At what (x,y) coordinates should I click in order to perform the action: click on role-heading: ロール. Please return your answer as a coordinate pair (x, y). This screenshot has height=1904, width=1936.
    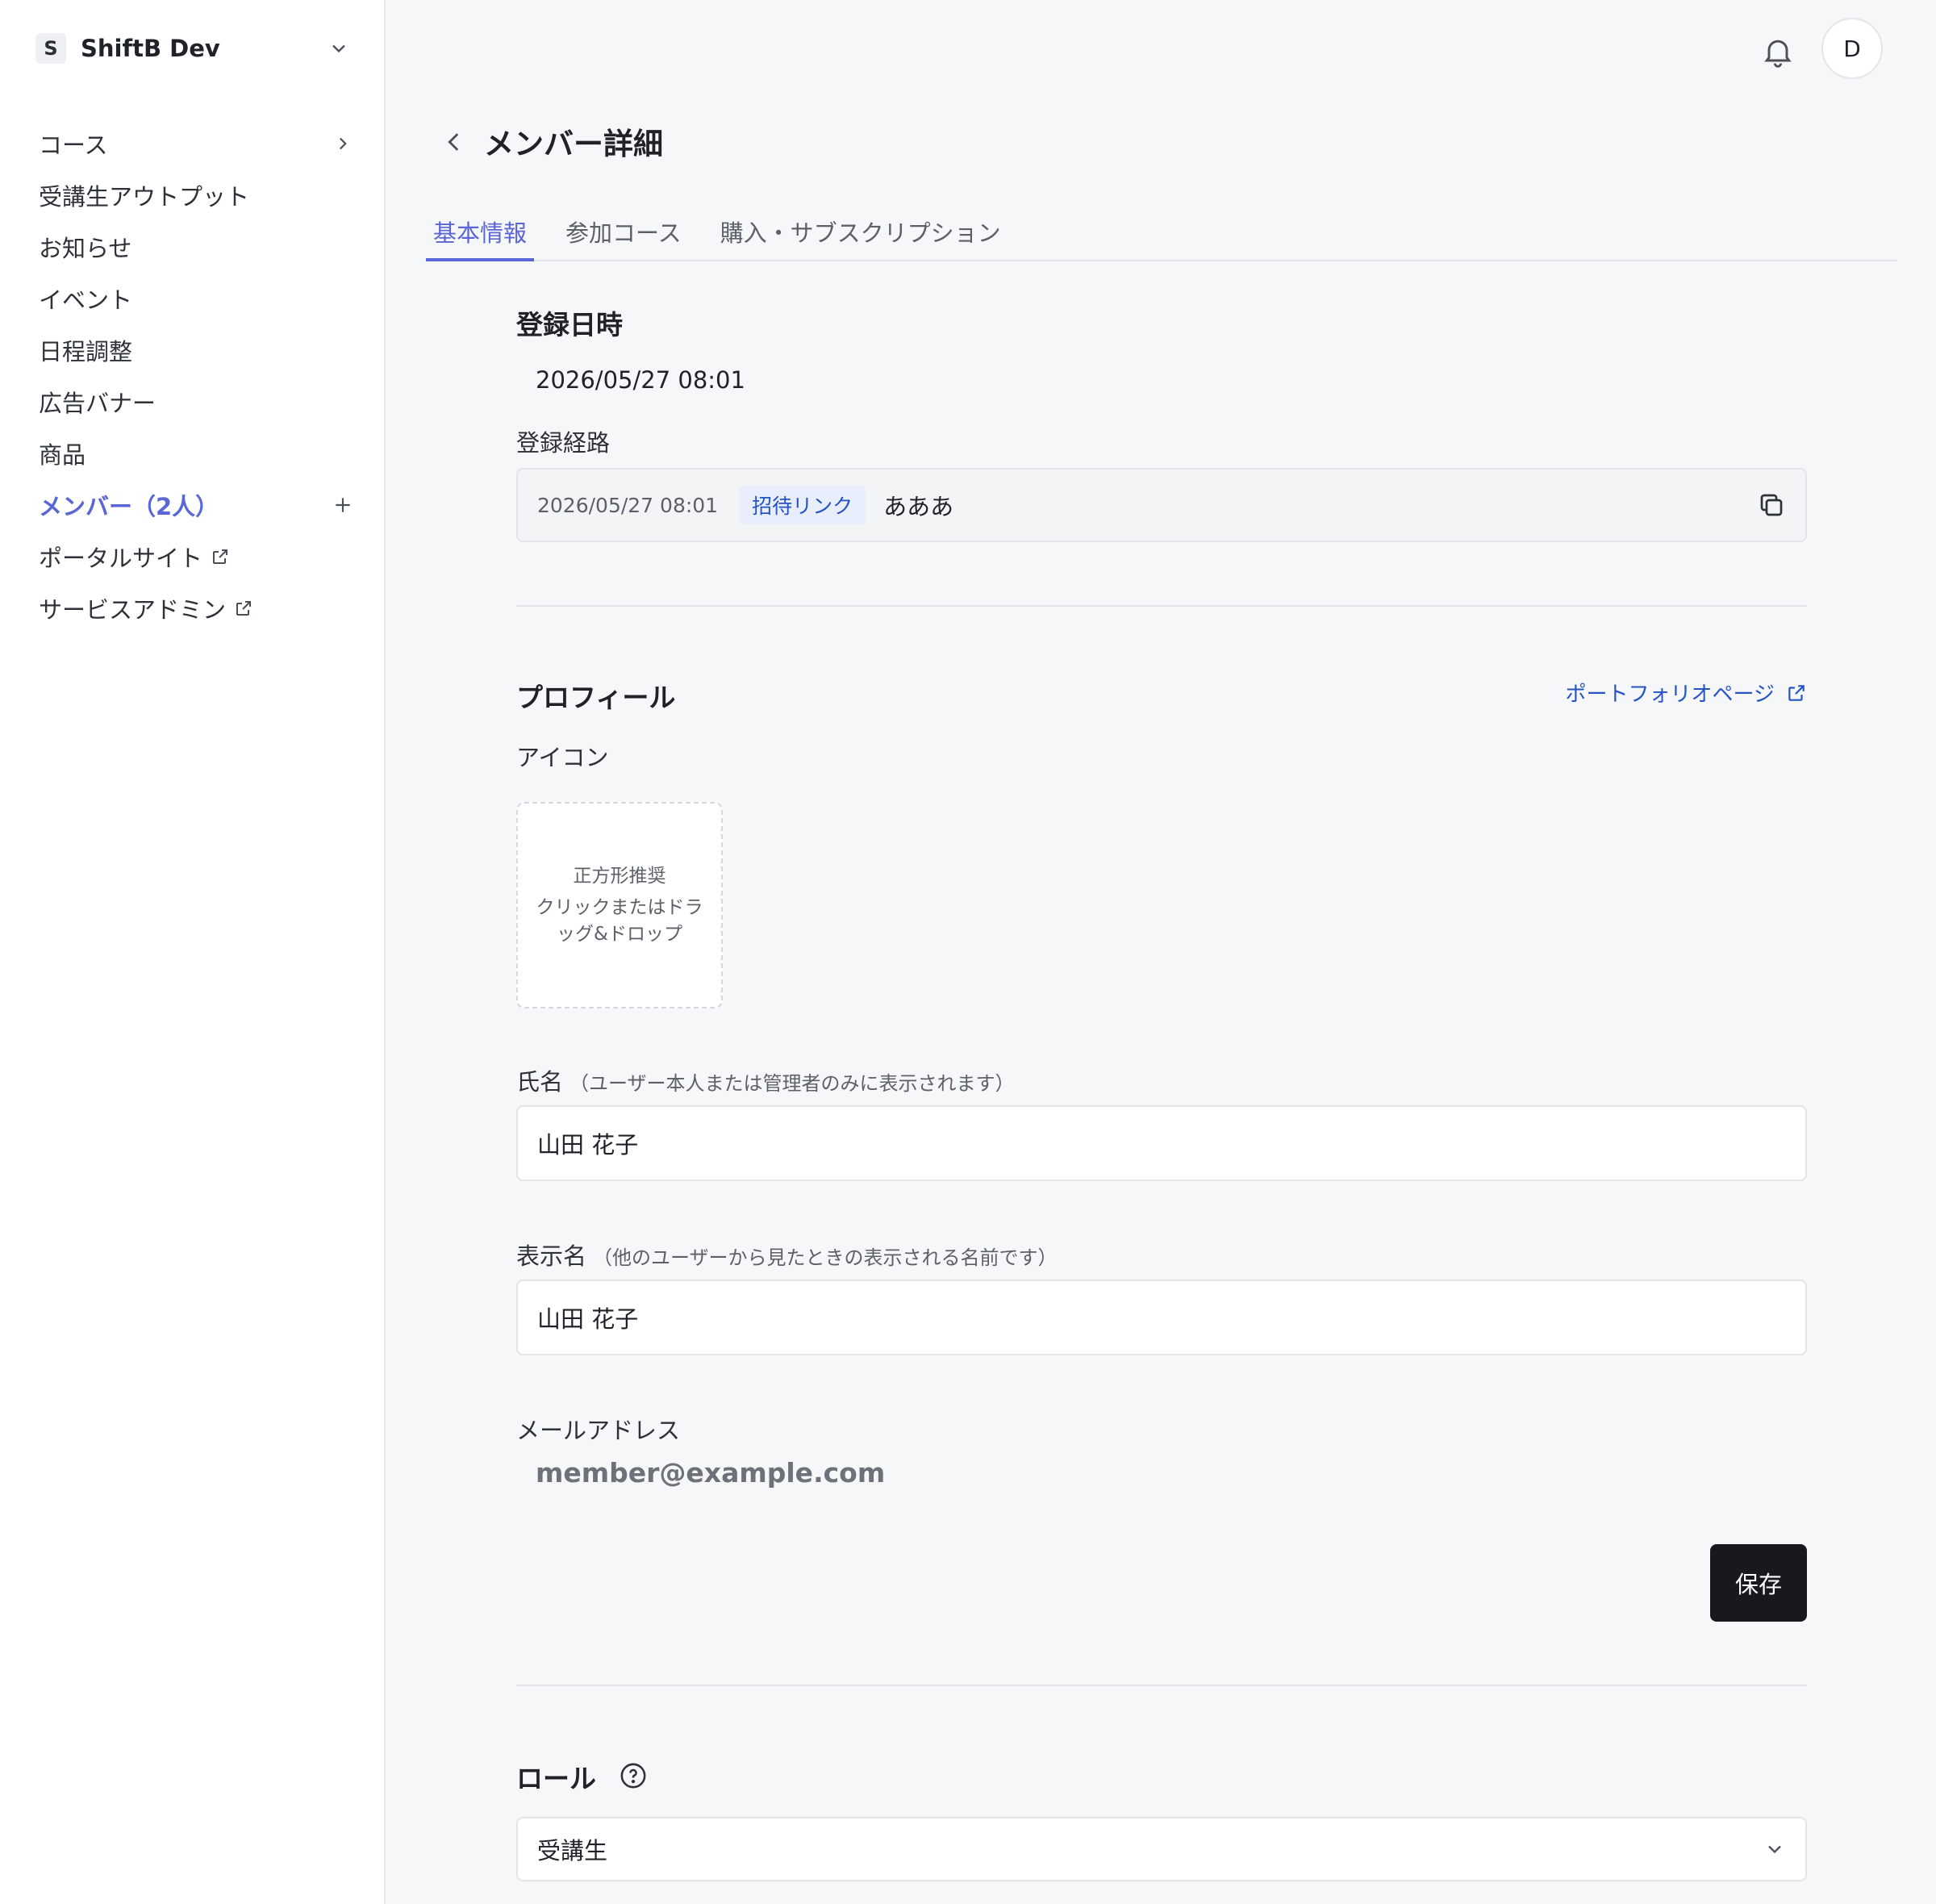
    Looking at the image, I should click on (556, 1778).